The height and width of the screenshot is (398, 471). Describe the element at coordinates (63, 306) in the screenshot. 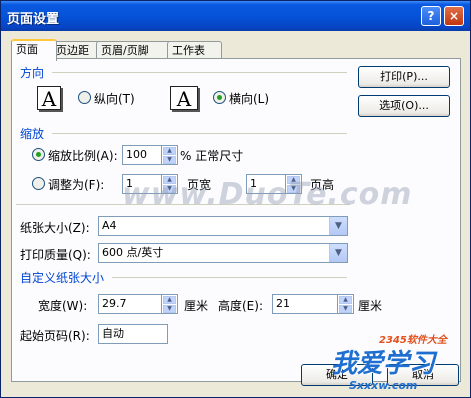

I see `width-label: 宽度(W):` at that location.